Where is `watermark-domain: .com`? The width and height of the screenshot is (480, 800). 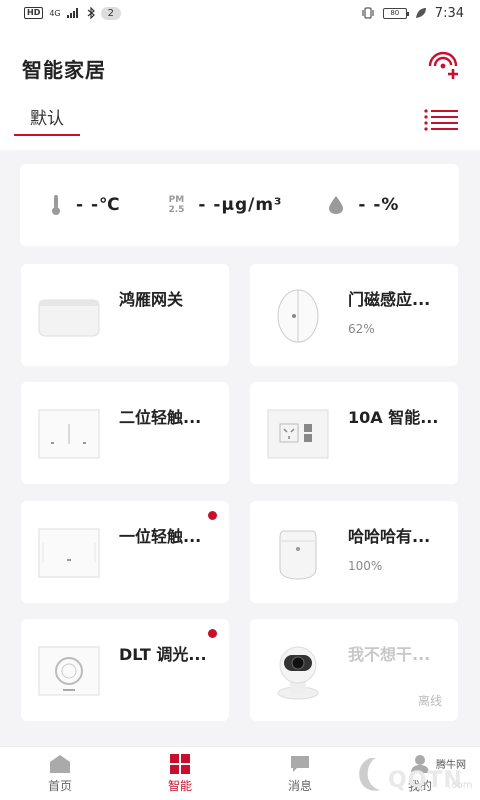
watermark-domain: .com is located at coordinates (460, 785).